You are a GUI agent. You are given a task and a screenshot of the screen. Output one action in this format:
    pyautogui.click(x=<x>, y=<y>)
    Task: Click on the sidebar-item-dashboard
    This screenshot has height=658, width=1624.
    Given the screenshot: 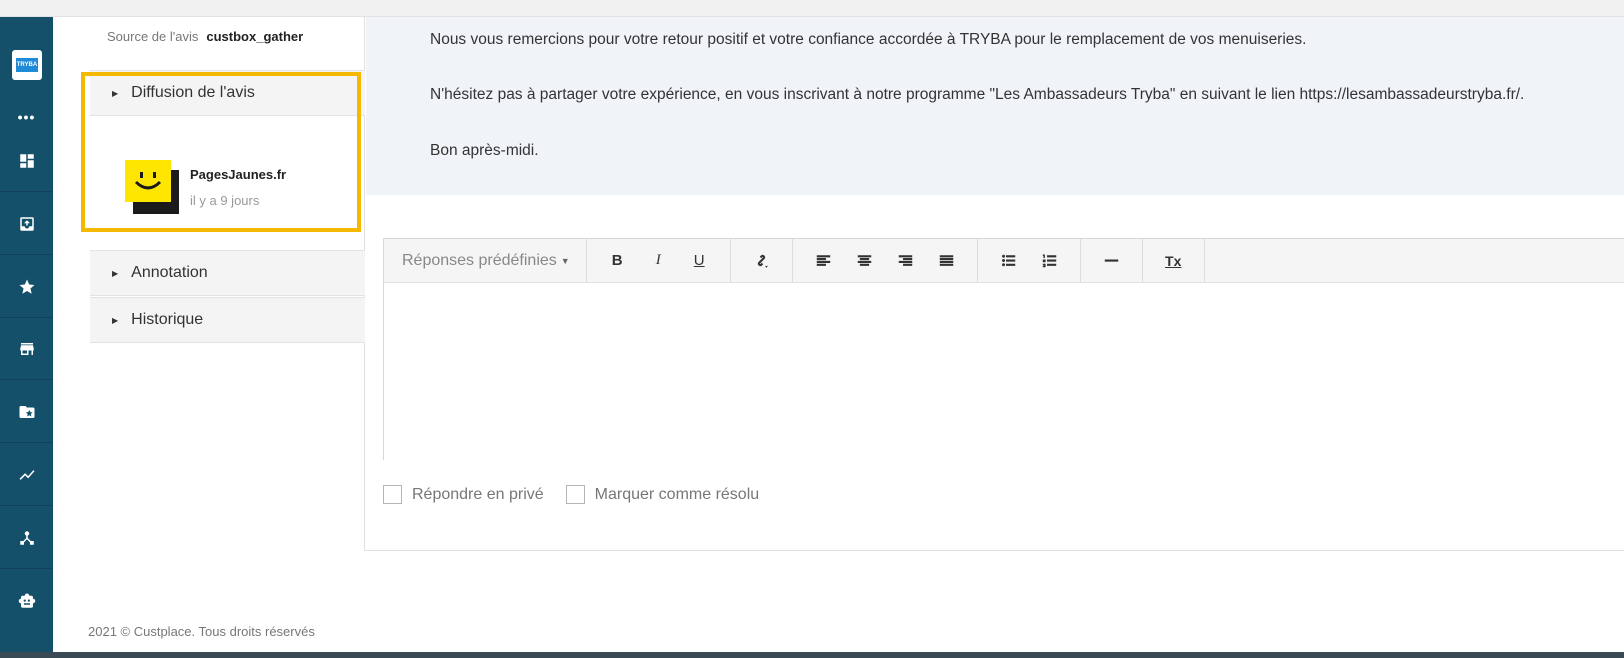 What is the action you would take?
    pyautogui.click(x=26, y=161)
    